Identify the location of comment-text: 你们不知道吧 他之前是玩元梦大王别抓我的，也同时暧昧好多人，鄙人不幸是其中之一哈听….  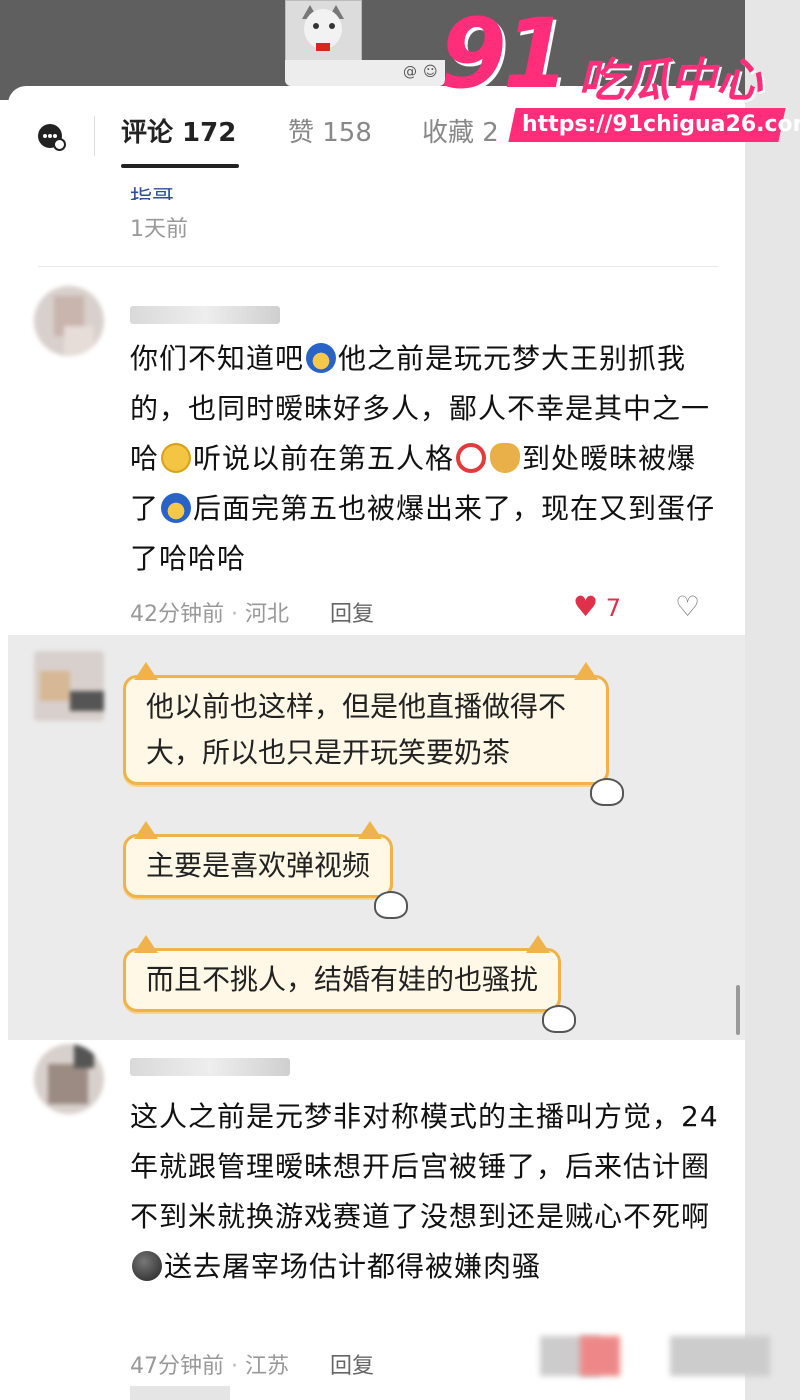
(423, 458).